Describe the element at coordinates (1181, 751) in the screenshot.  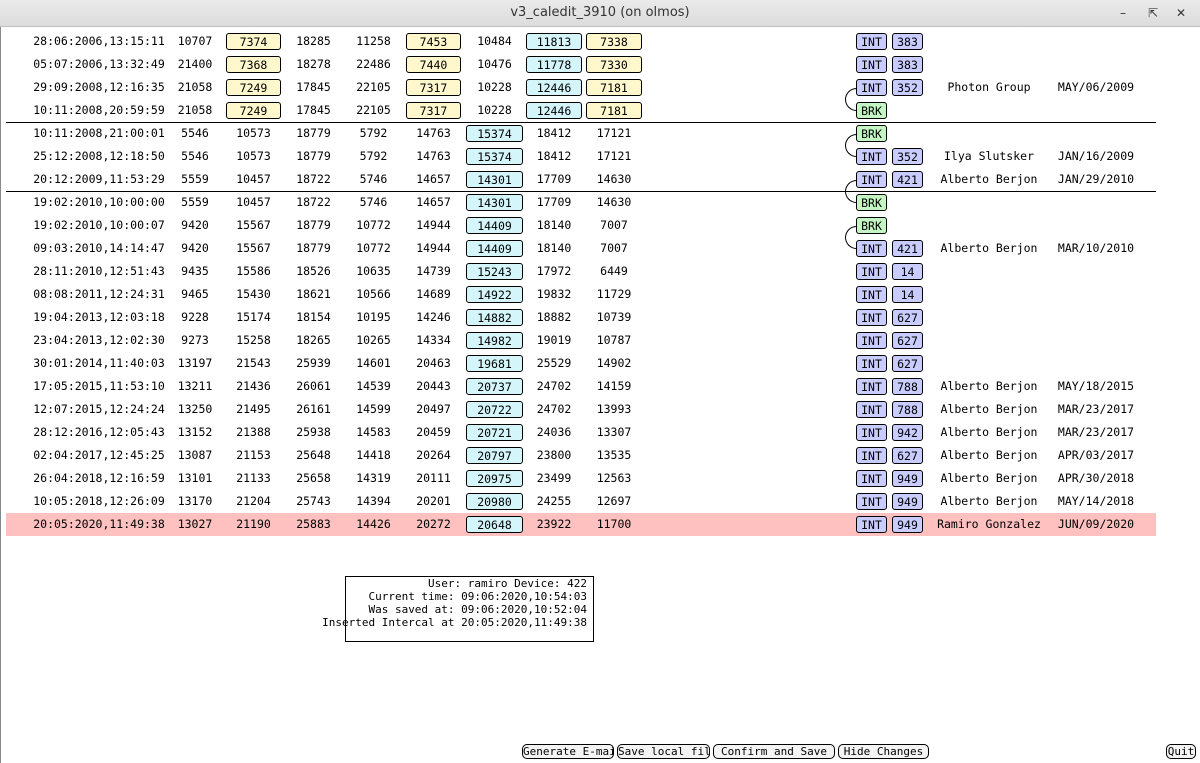
I see `quit-button: Quit` at that location.